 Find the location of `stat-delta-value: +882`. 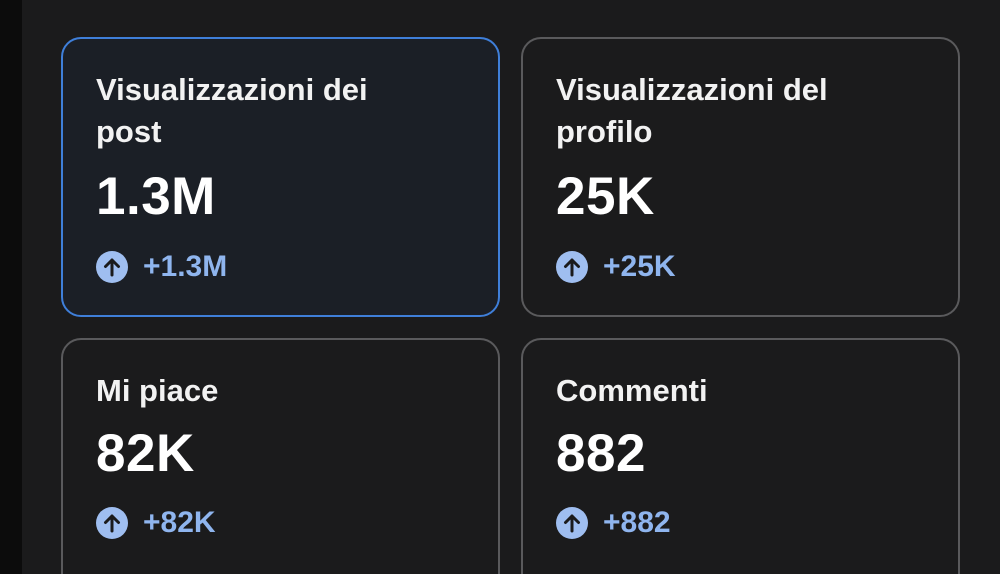

stat-delta-value: +882 is located at coordinates (637, 522).